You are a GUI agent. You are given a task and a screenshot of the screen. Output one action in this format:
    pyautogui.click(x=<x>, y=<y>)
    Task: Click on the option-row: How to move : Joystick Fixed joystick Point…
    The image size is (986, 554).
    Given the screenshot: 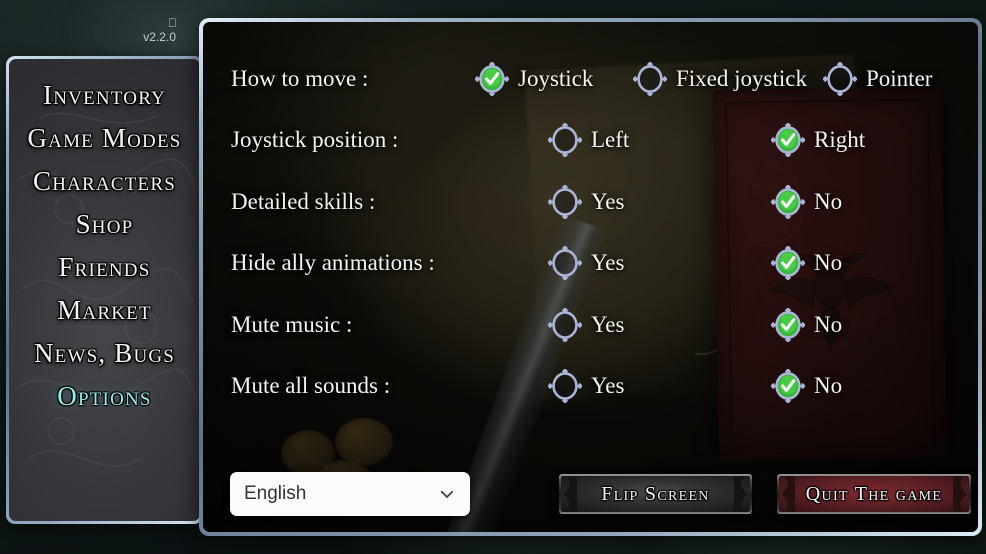 What is the action you would take?
    pyautogui.click(x=590, y=79)
    